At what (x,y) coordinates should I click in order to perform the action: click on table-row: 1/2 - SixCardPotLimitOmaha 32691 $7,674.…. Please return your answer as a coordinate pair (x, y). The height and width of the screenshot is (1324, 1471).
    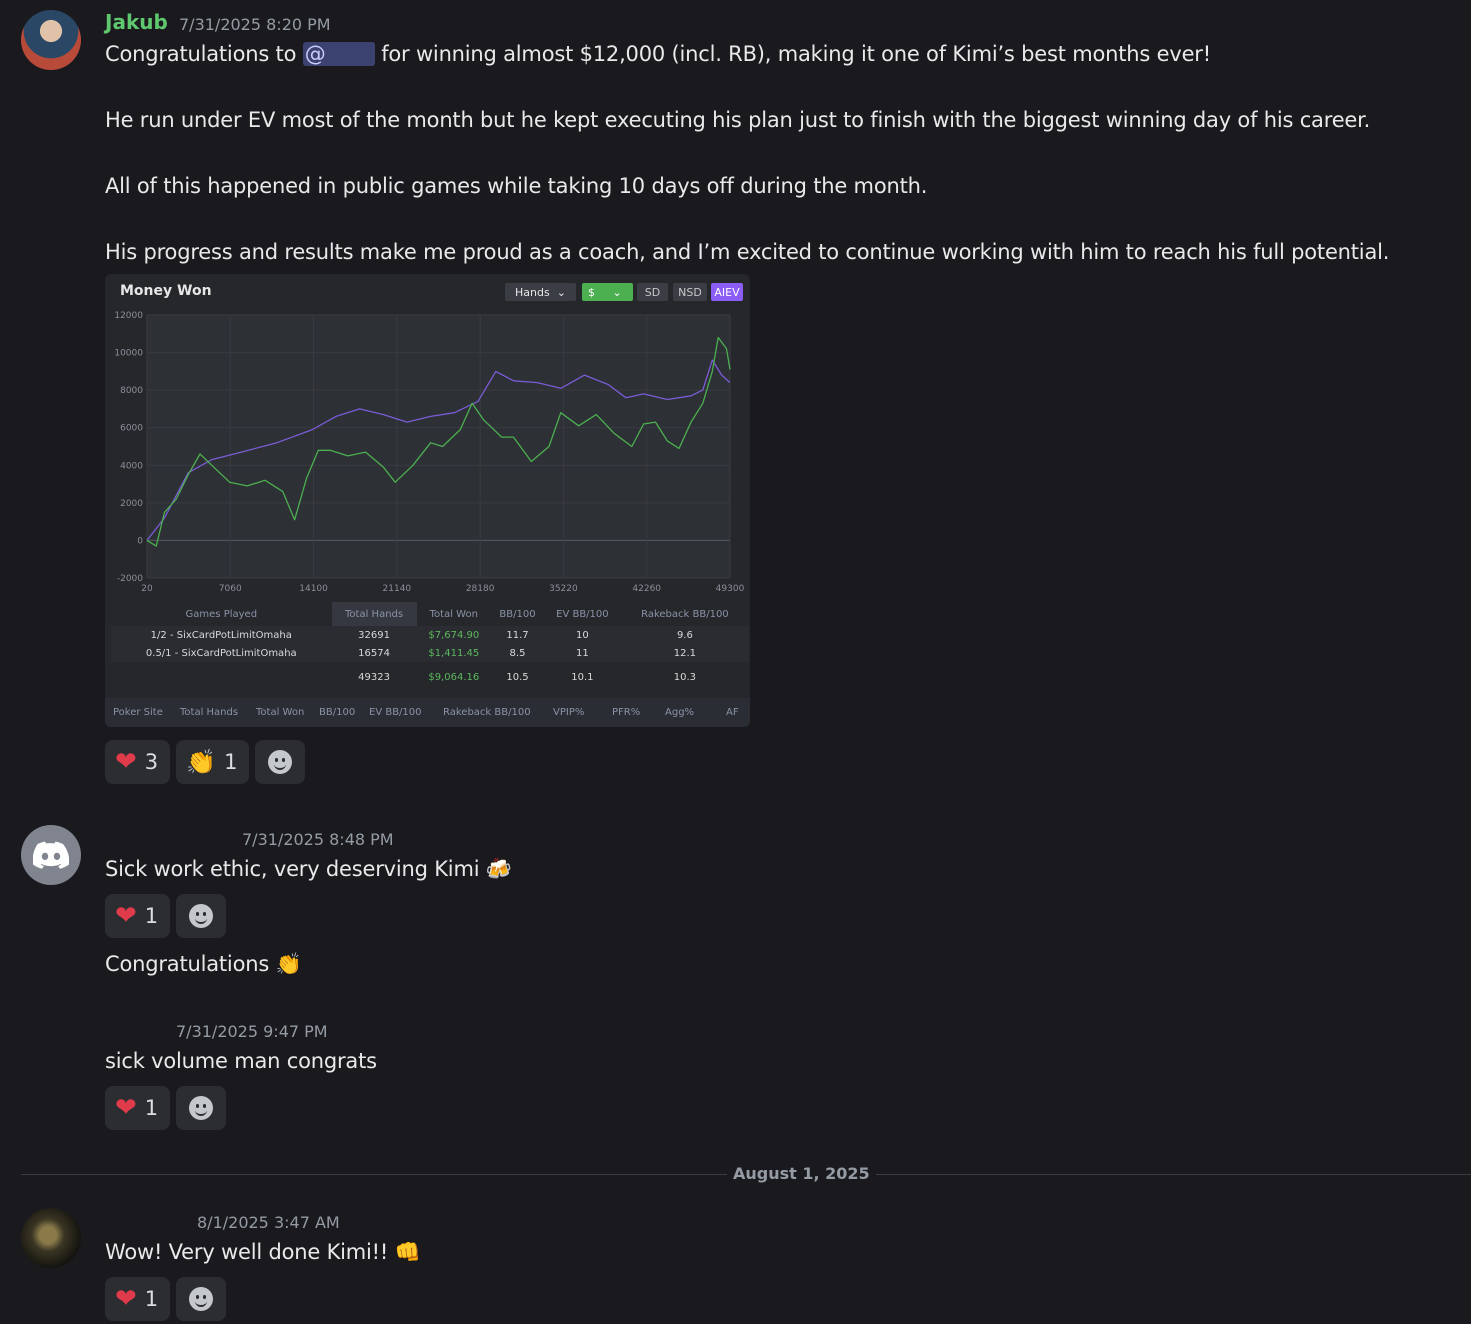
    Looking at the image, I should click on (430, 635).